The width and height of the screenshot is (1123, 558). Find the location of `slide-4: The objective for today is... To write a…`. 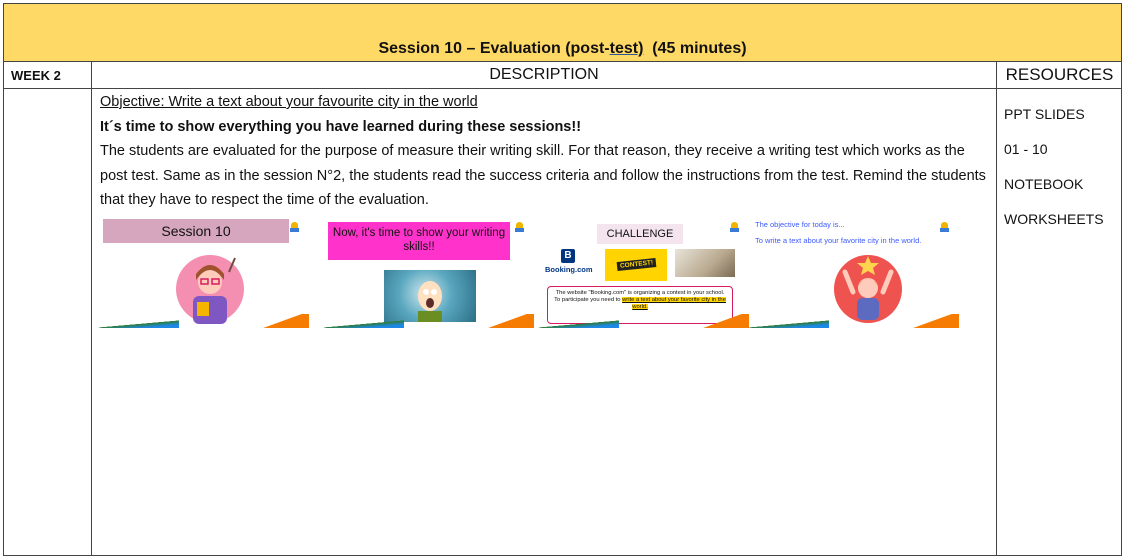

slide-4: The objective for today is... To write a… is located at coordinates (854, 272).